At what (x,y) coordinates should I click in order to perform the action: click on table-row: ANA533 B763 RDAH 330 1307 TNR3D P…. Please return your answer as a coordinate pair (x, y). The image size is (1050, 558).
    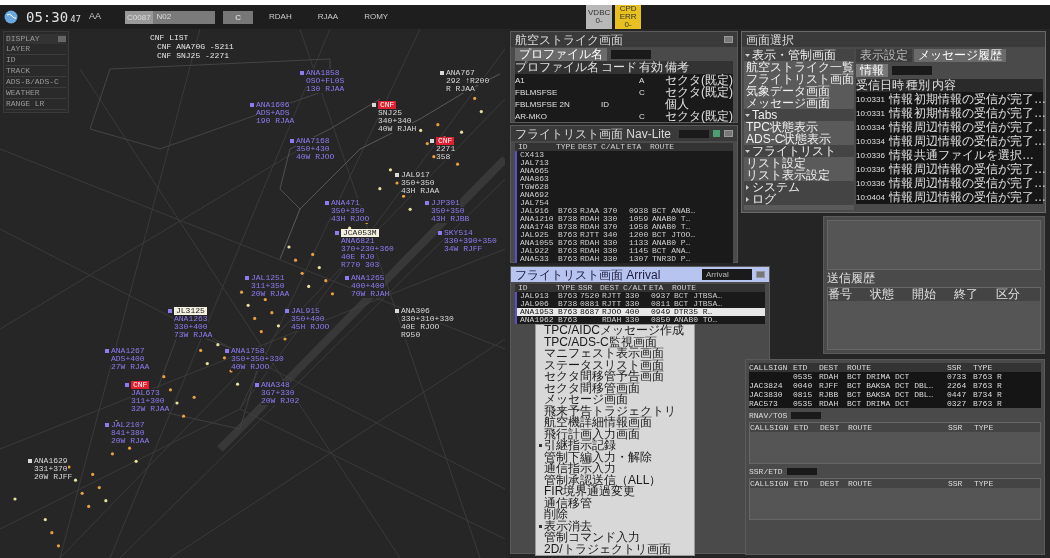
    Looking at the image, I should click on (624, 259).